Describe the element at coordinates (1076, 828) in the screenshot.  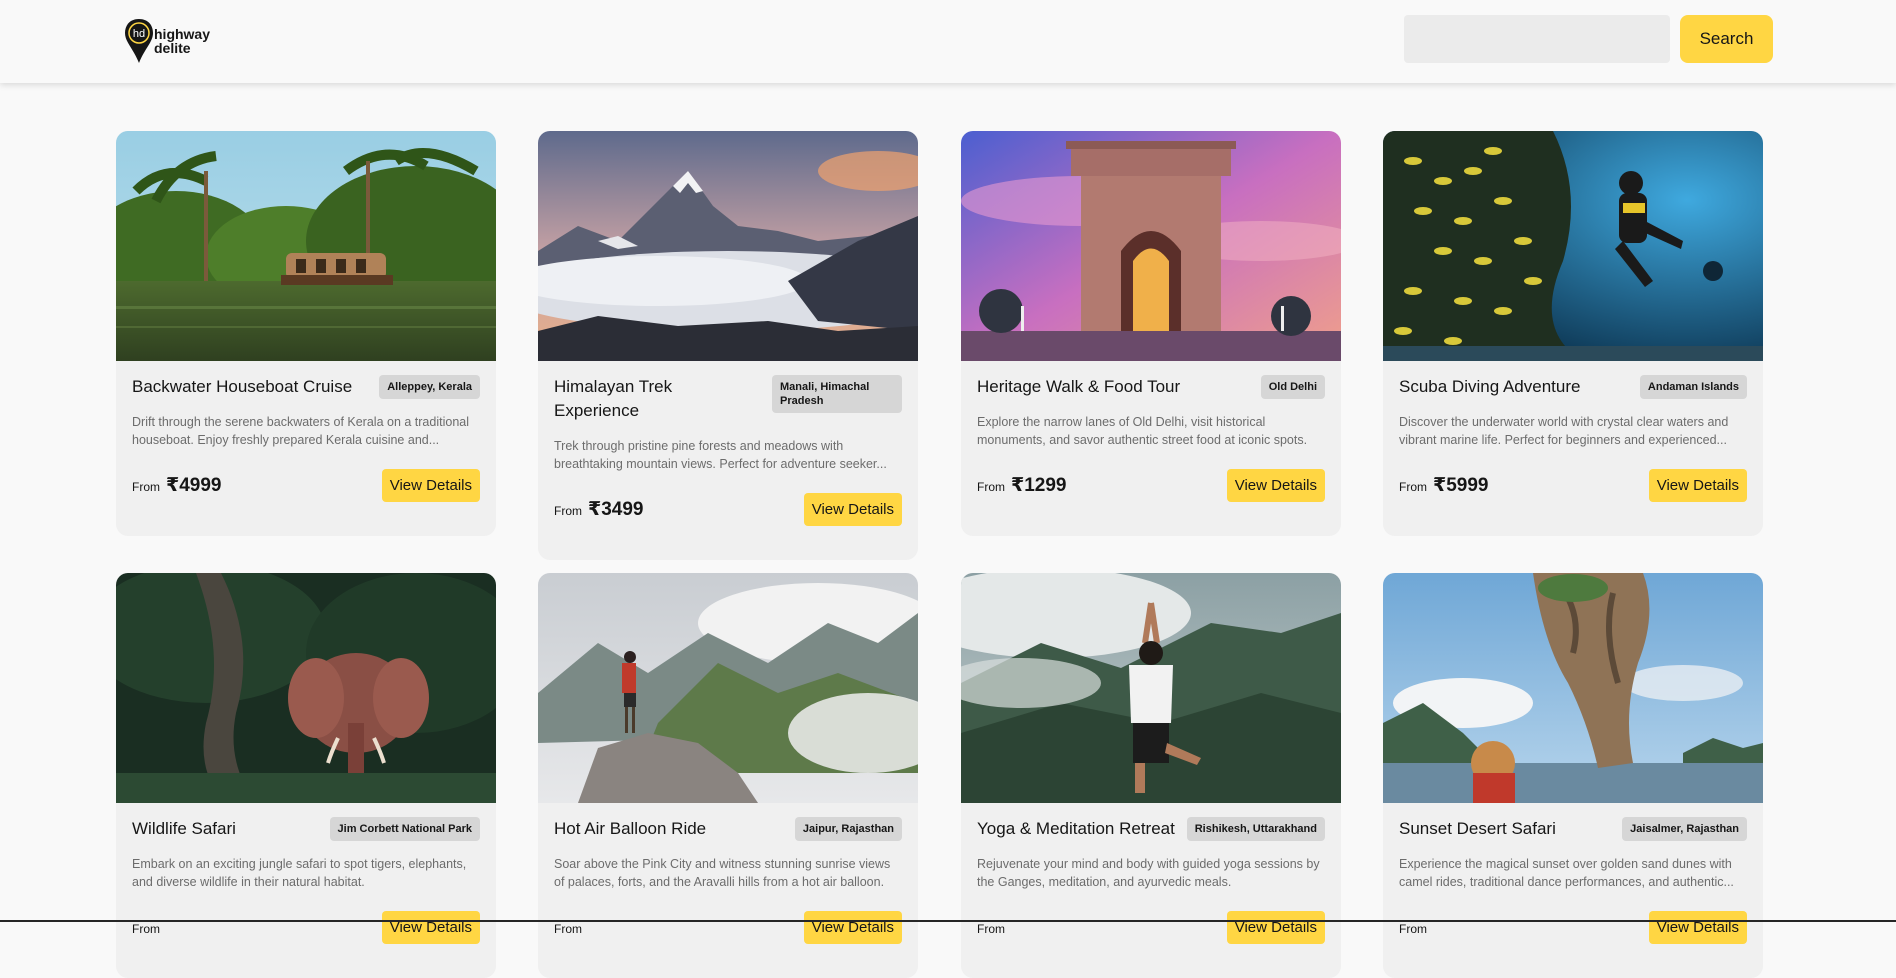
I see `card-title: Yoga & Meditation Retreat` at that location.